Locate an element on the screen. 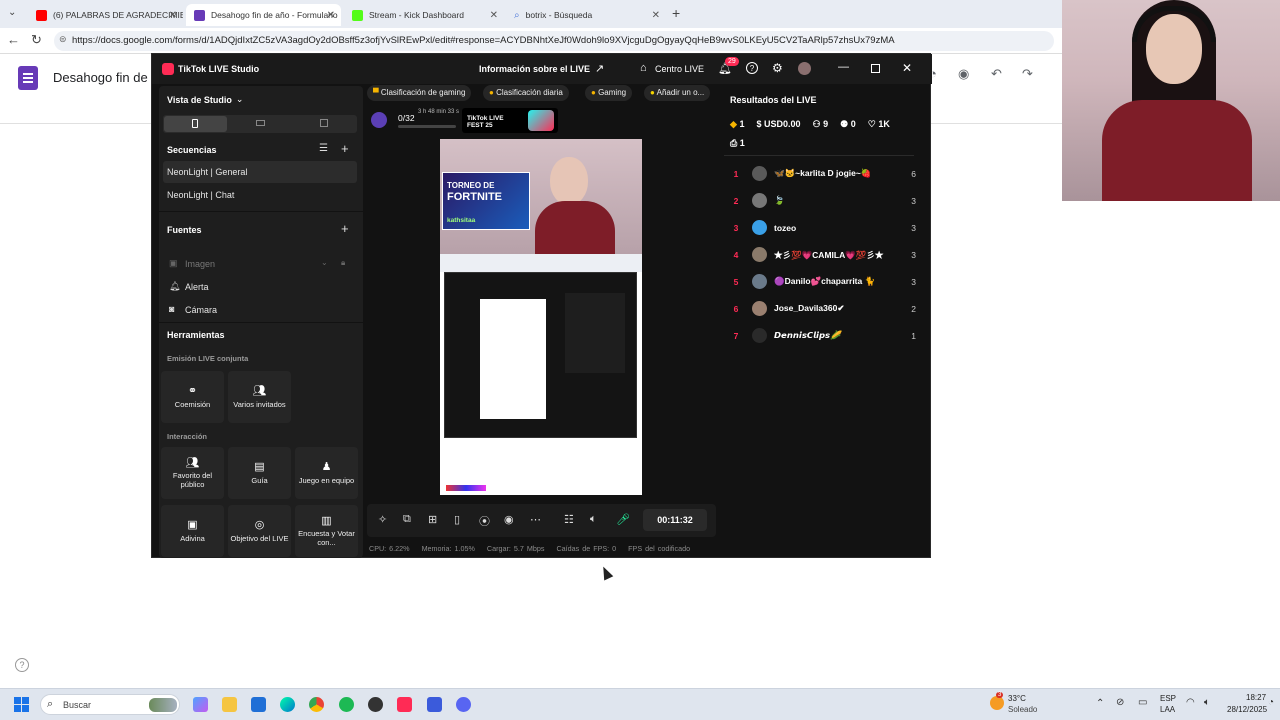 Image resolution: width=1280 pixels, height=720 pixels. maximize-icon is located at coordinates (875, 68).